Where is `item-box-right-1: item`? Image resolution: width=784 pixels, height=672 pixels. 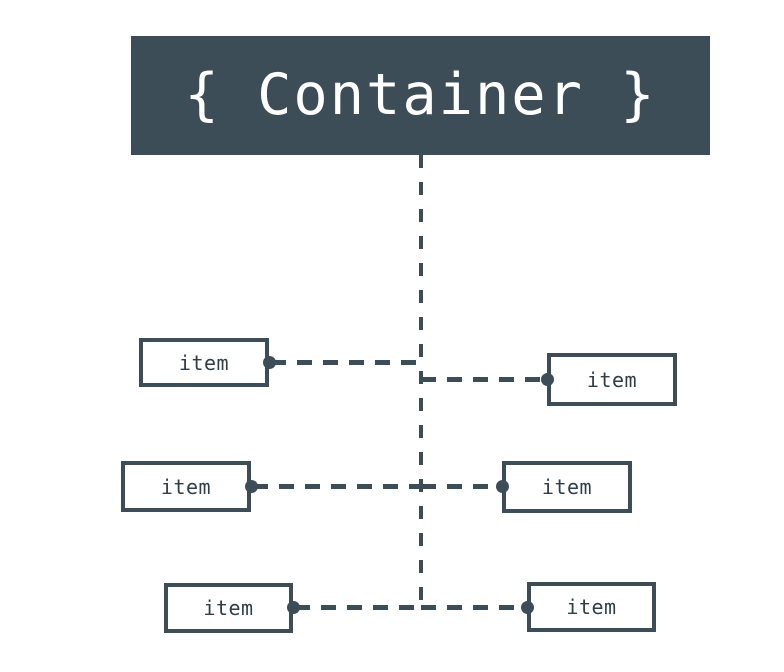
item-box-right-1: item is located at coordinates (612, 379).